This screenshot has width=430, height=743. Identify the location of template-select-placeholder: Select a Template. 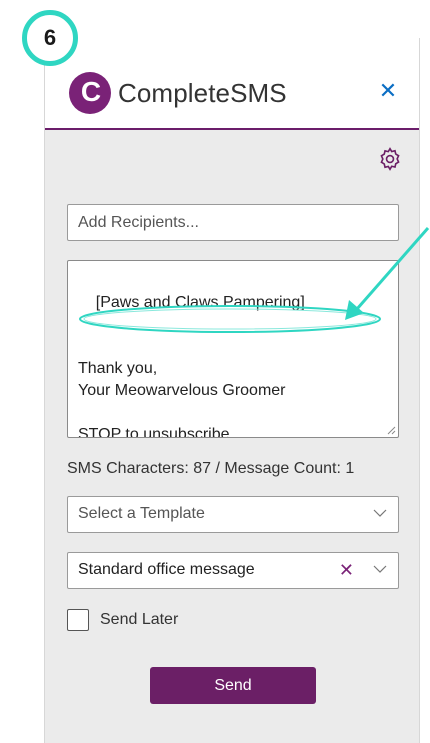
(141, 513).